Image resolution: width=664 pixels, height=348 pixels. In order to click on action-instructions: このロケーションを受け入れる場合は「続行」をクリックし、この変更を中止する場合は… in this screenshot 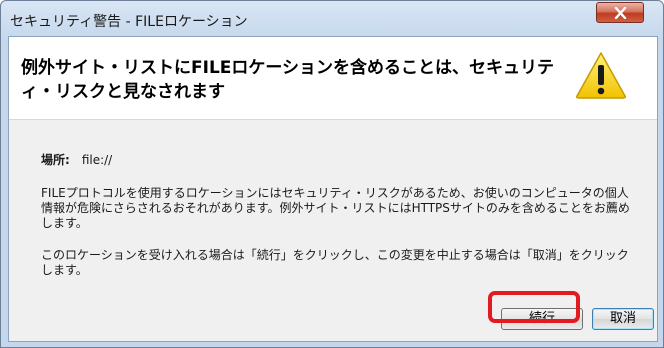, I will do `click(335, 262)`.